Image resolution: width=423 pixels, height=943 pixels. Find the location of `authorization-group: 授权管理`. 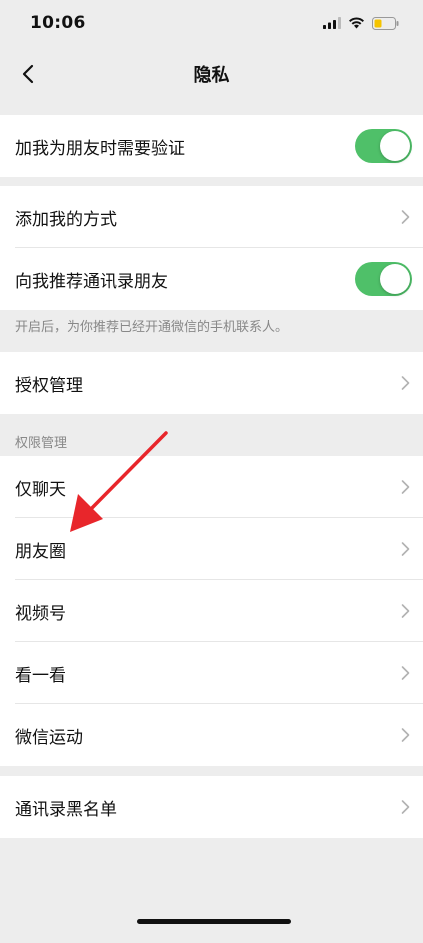

authorization-group: 授权管理 is located at coordinates (211, 383).